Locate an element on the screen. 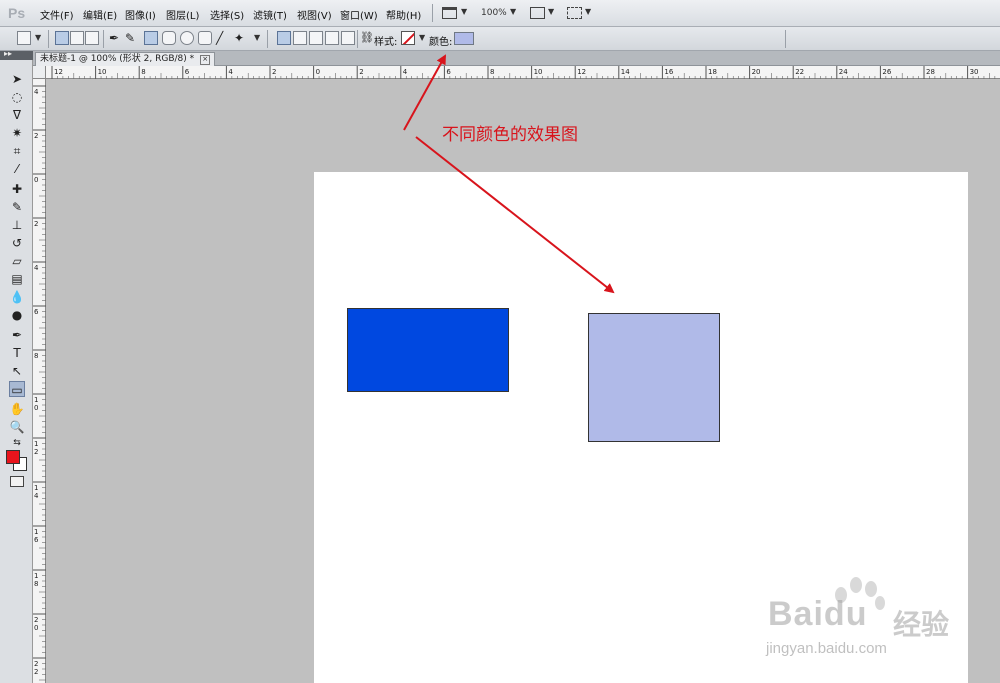 This screenshot has height=683, width=1000. rectangle-tool-button is located at coordinates (151, 38).